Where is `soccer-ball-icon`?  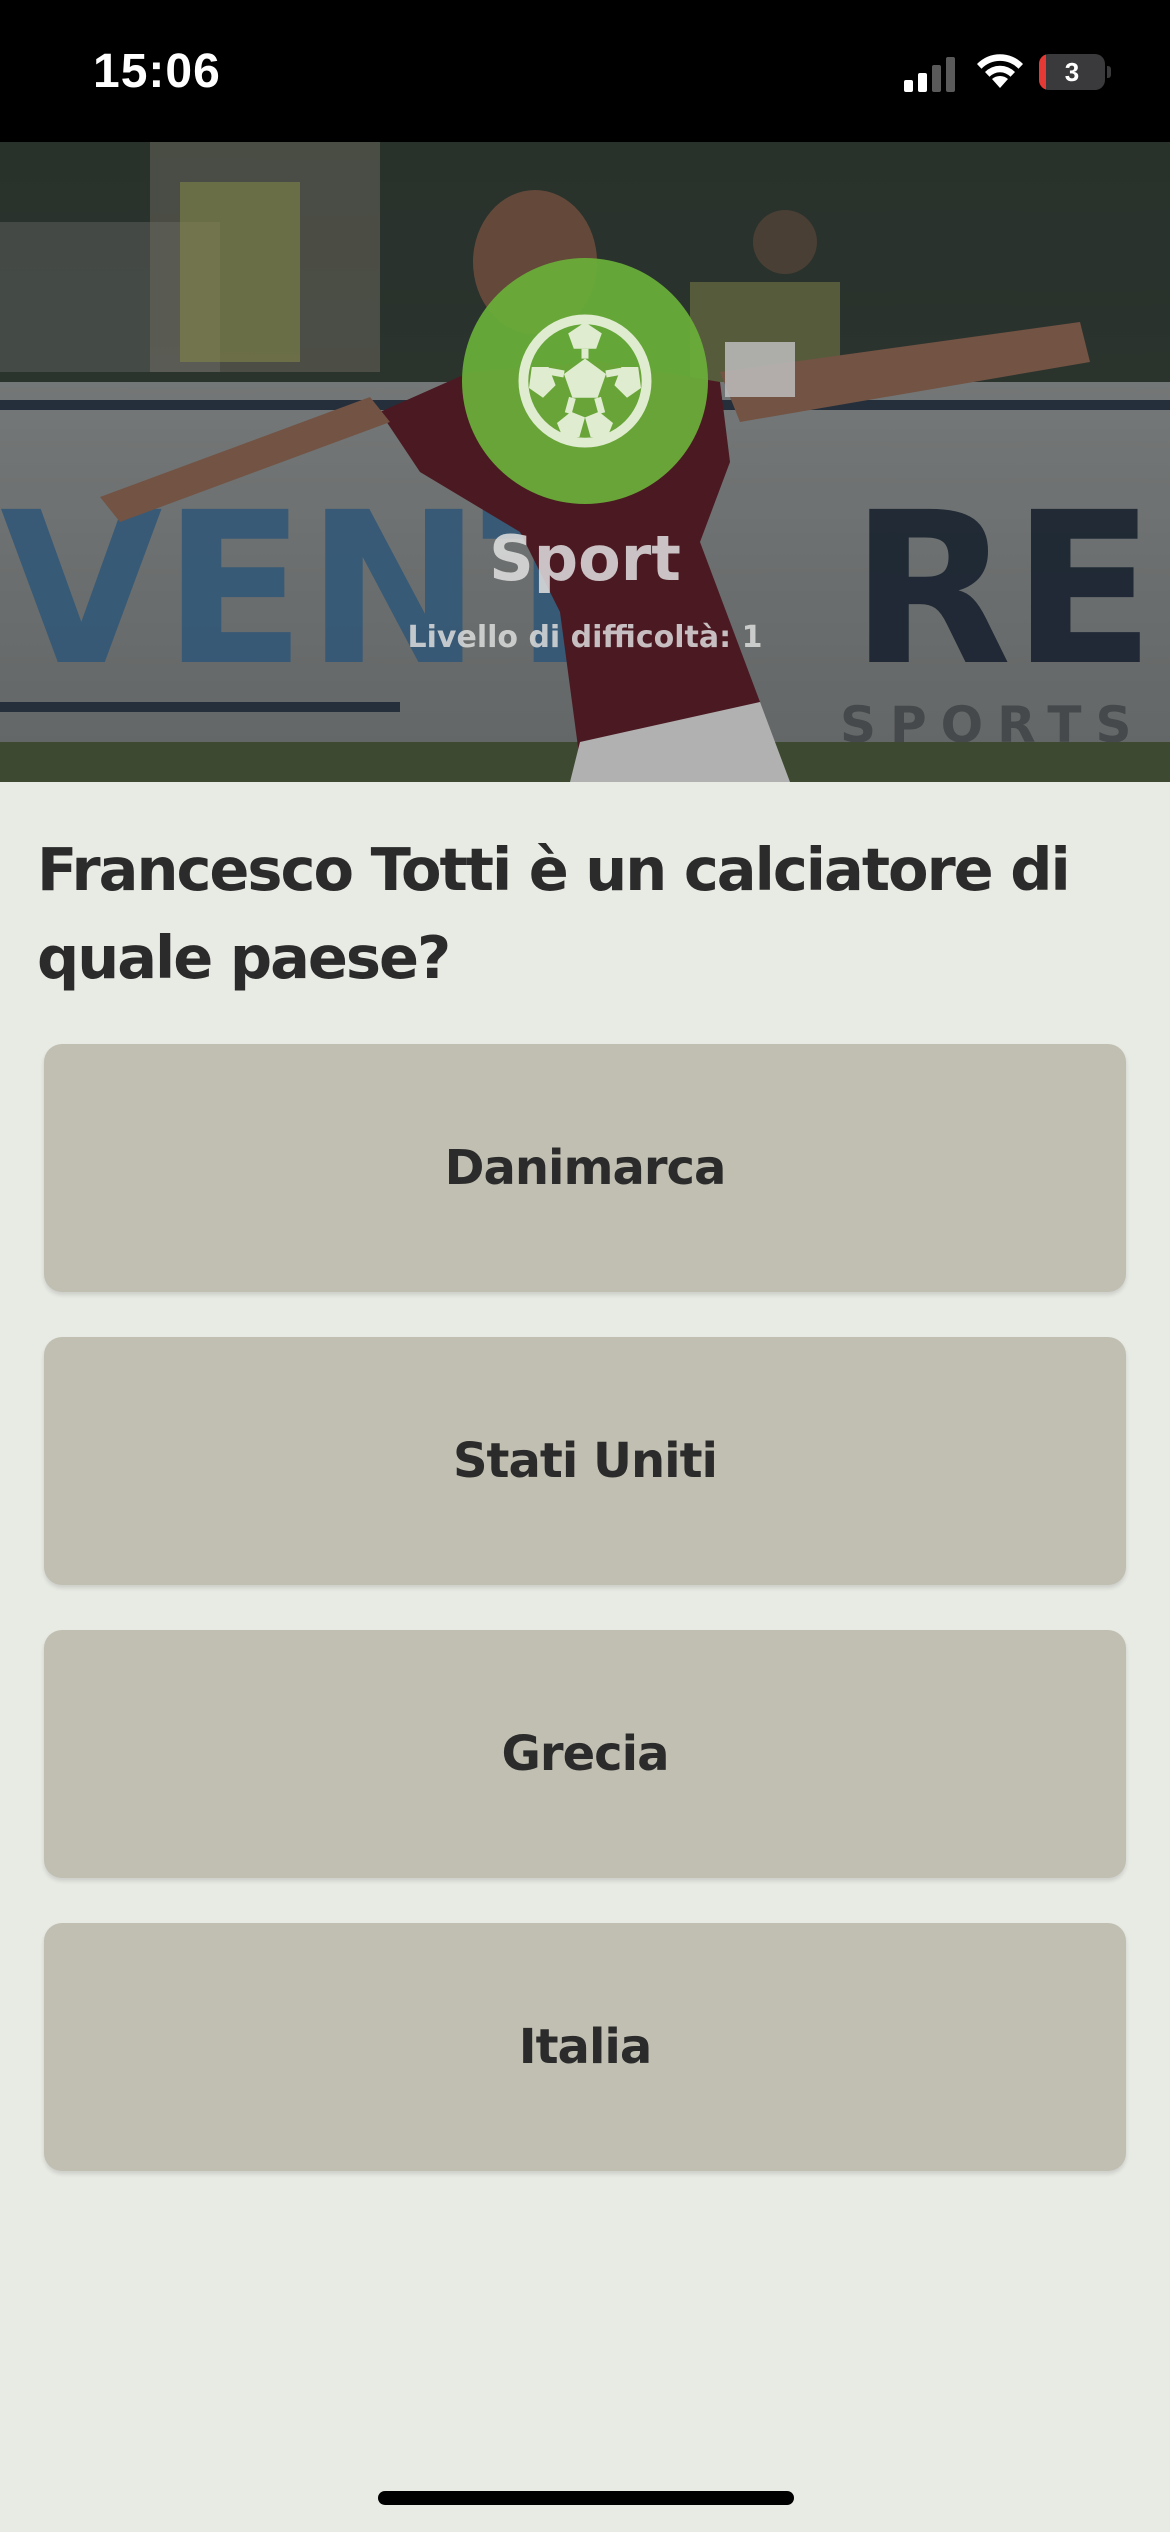 soccer-ball-icon is located at coordinates (585, 381).